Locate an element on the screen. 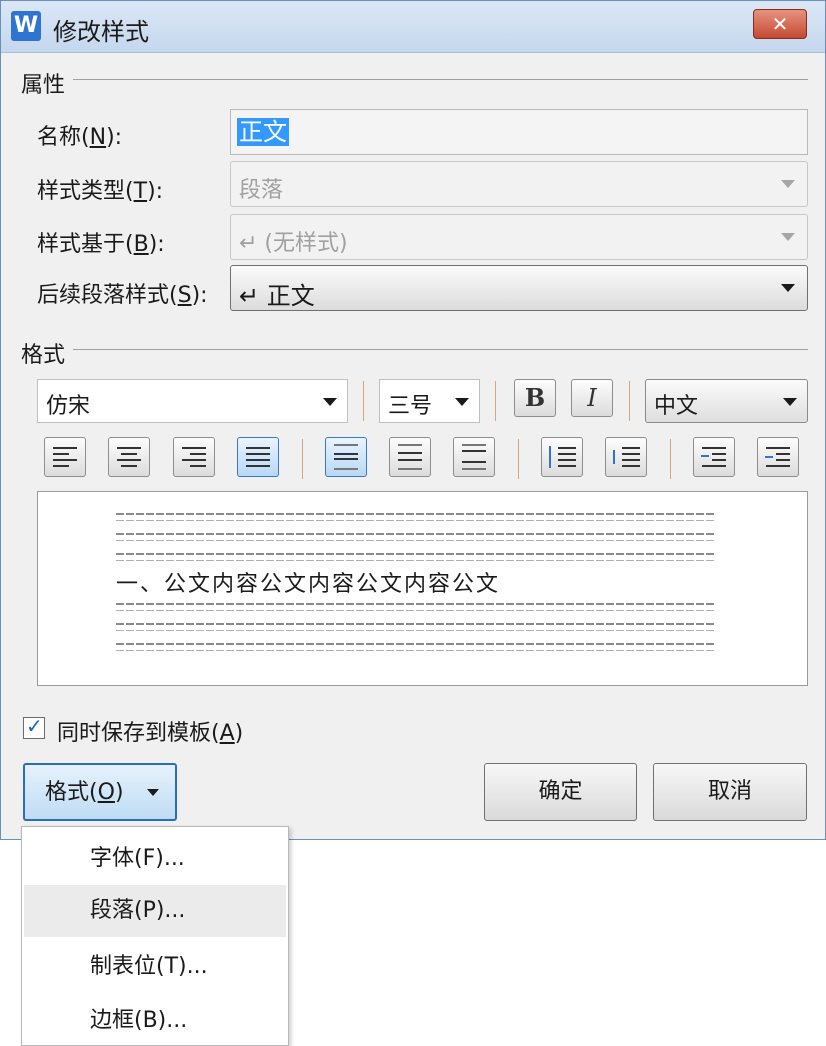  properties-section-label: 属性 is located at coordinates (43, 85).